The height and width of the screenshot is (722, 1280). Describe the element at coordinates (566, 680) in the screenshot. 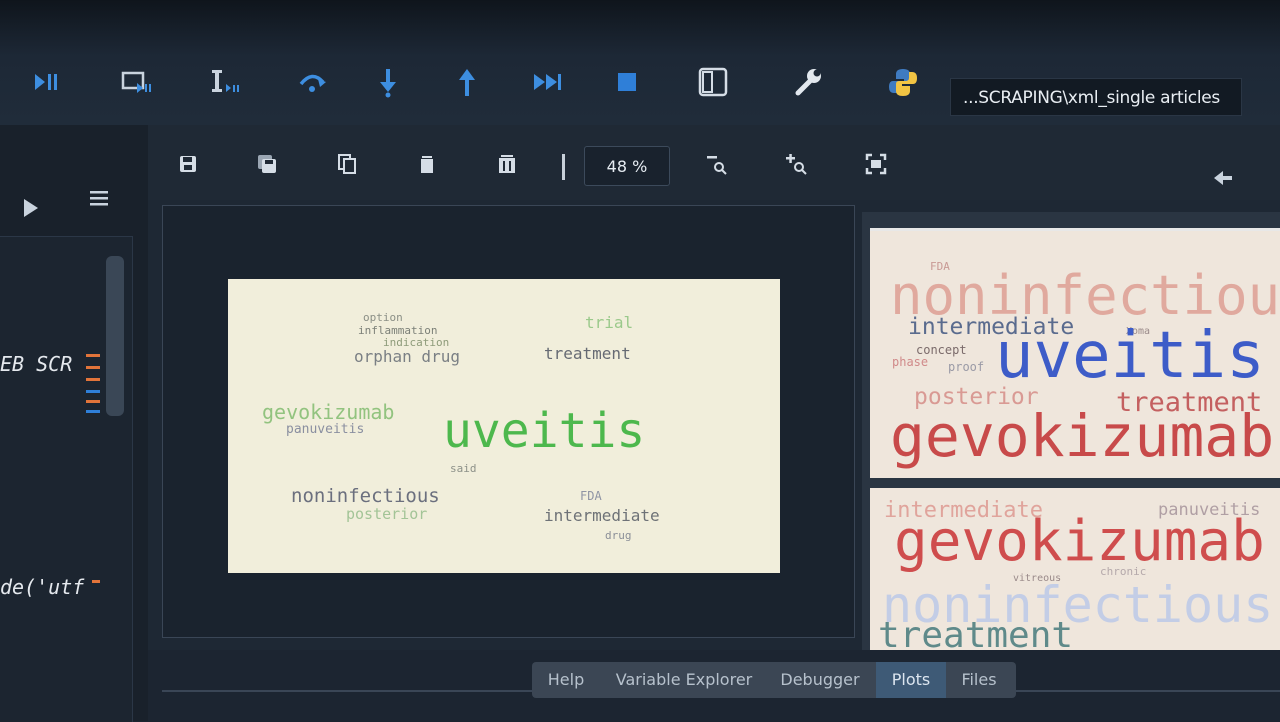

I see `tab-help: Help` at that location.